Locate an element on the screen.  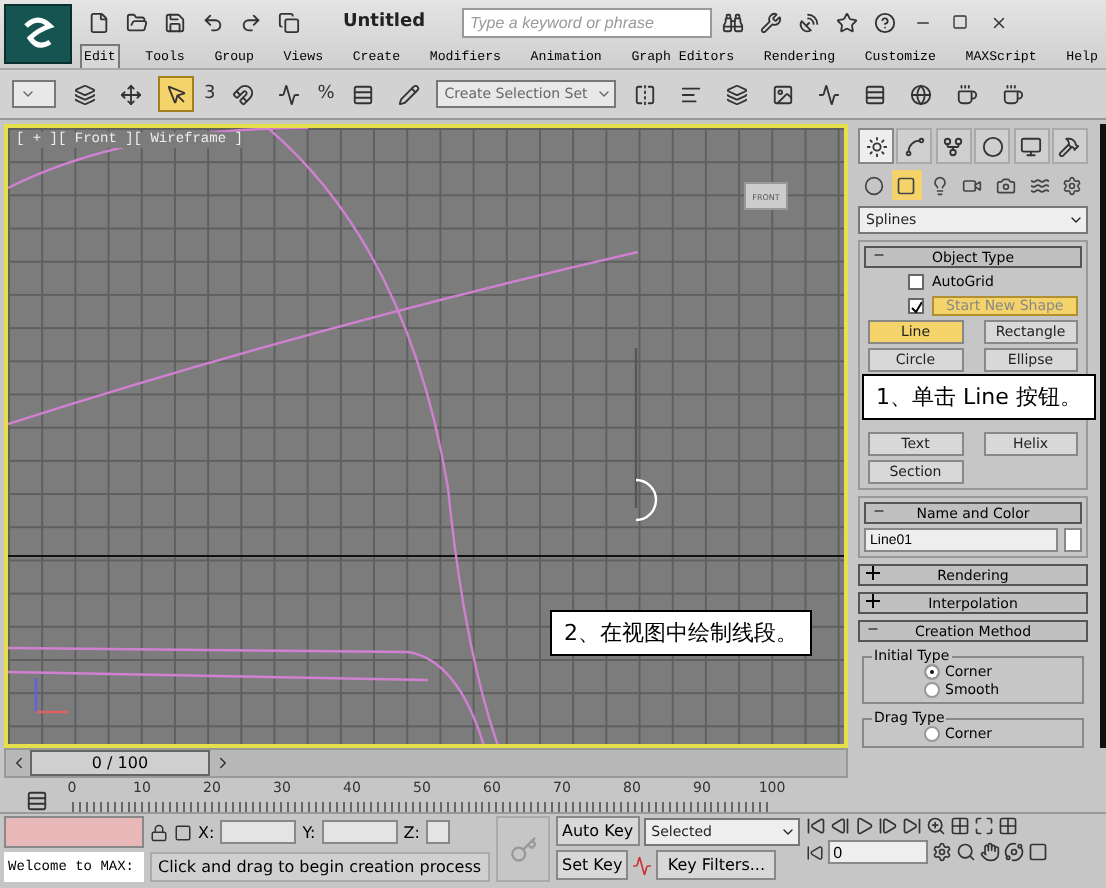
play-icon is located at coordinates (863, 826).